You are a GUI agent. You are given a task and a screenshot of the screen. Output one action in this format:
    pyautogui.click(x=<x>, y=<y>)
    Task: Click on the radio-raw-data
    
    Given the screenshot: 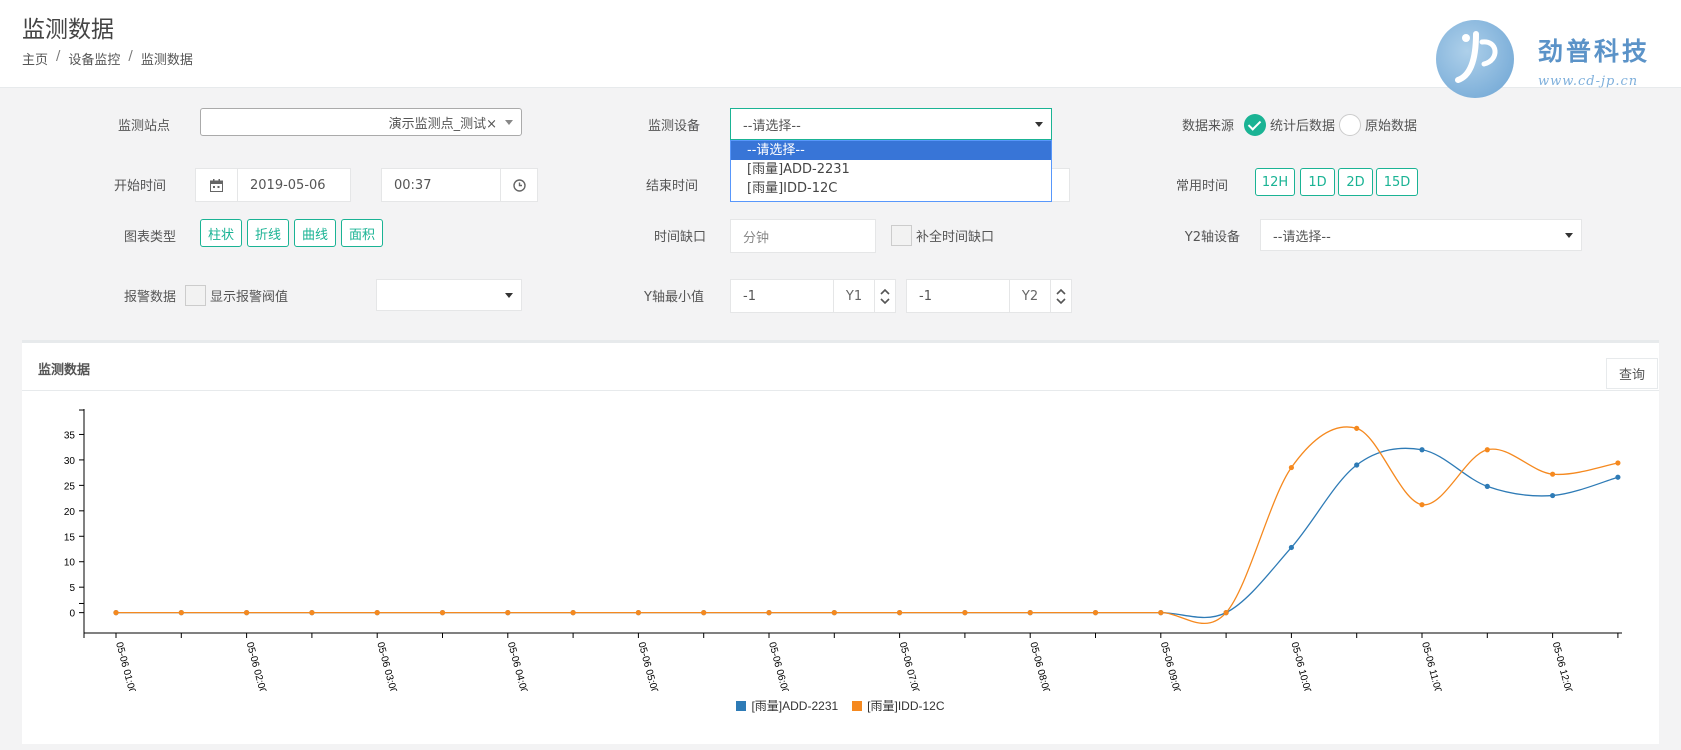 What is the action you would take?
    pyautogui.click(x=1350, y=125)
    